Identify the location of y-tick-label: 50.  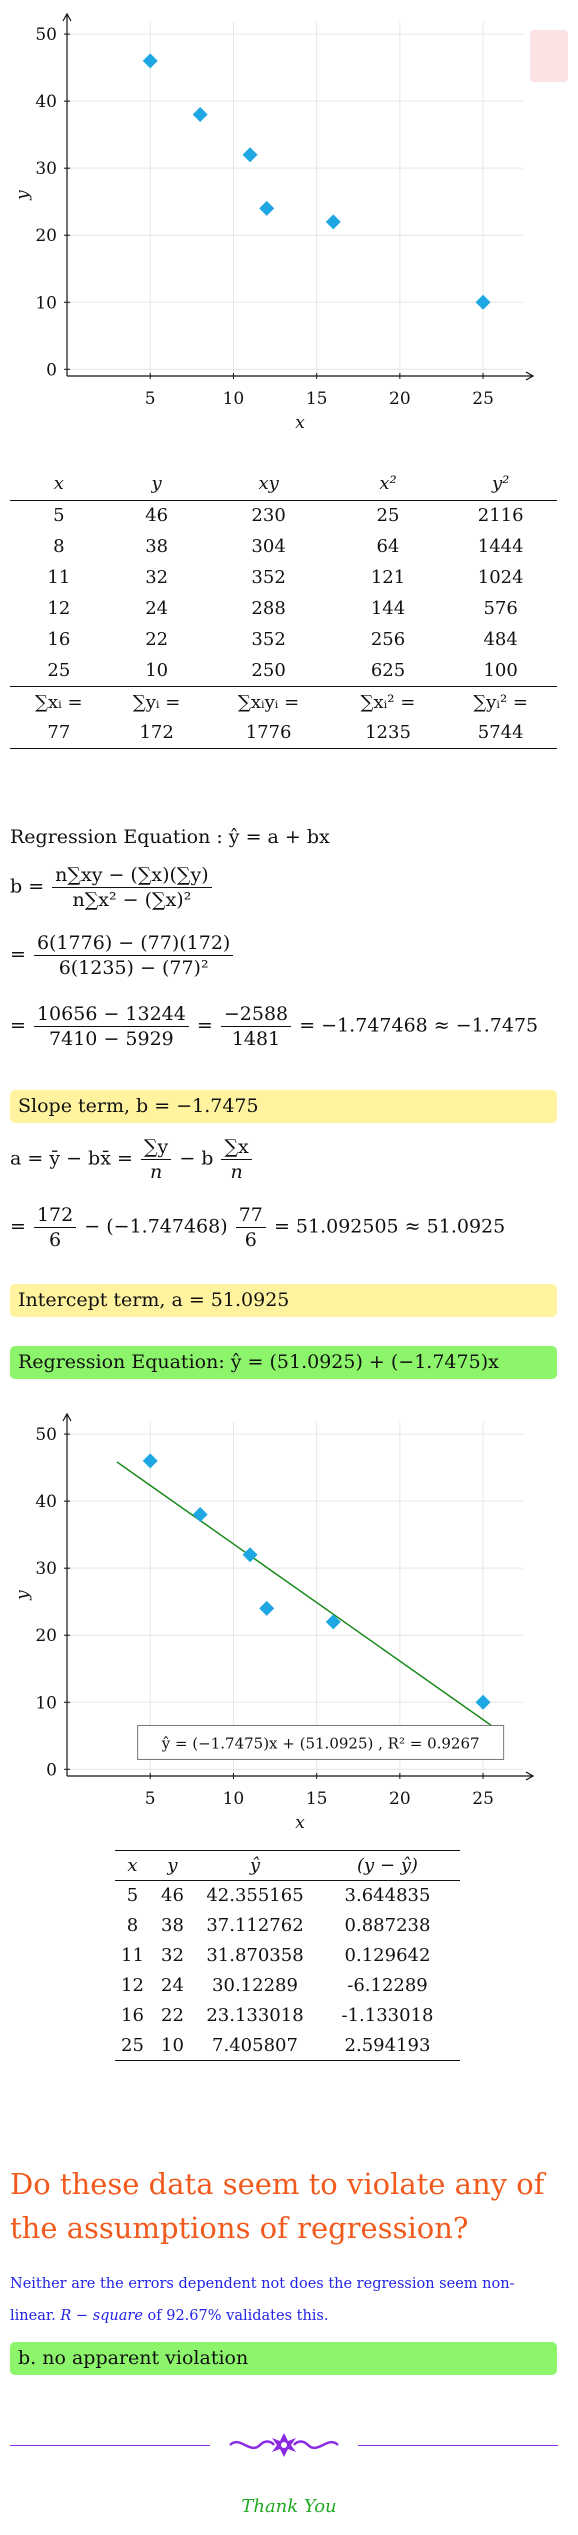
(46, 35).